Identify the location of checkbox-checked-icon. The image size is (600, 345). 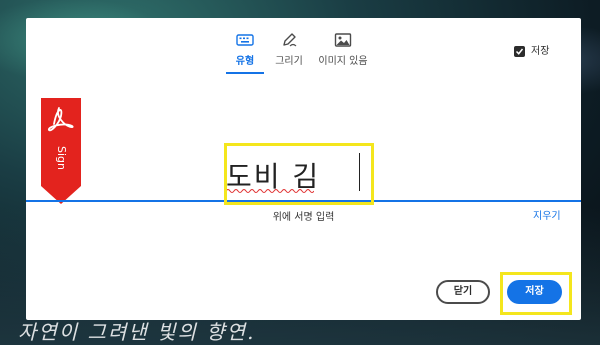
(519, 51).